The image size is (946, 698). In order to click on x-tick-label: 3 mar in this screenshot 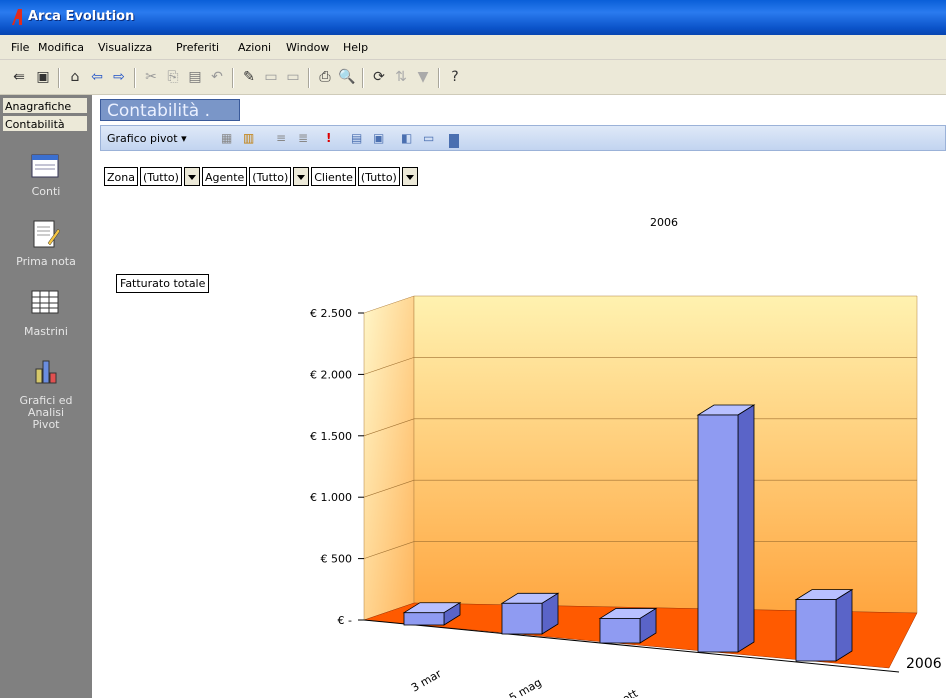, I will do `click(426, 681)`.